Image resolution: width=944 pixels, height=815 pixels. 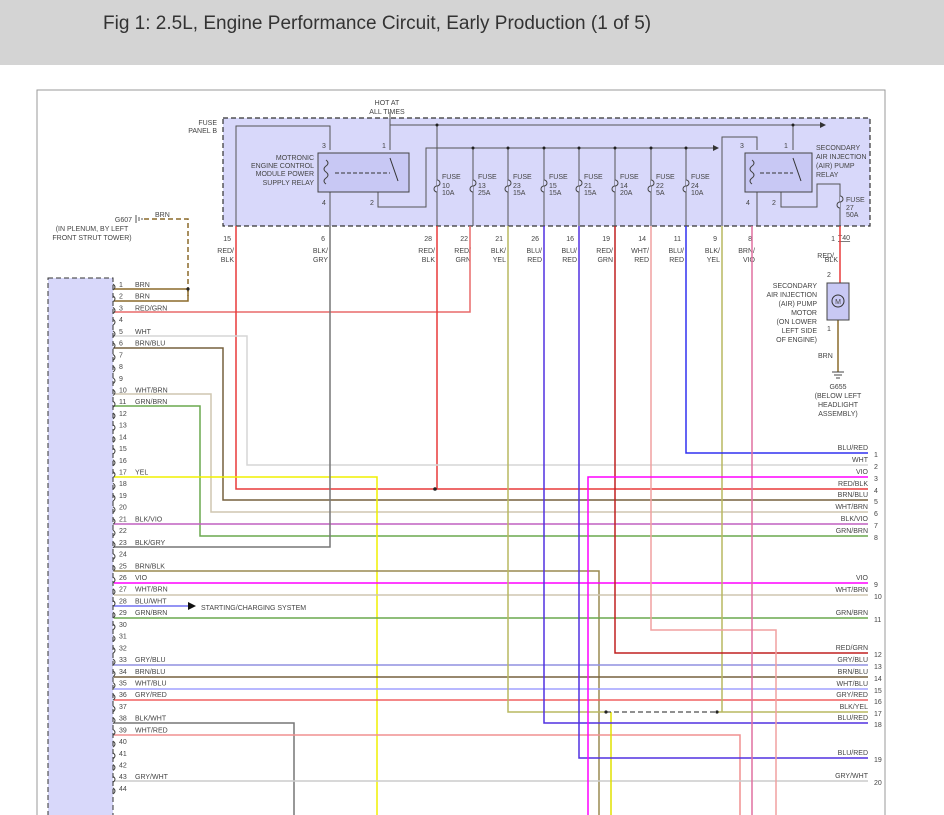 What do you see at coordinates (123, 719) in the screenshot?
I see `pin-number: 38` at bounding box center [123, 719].